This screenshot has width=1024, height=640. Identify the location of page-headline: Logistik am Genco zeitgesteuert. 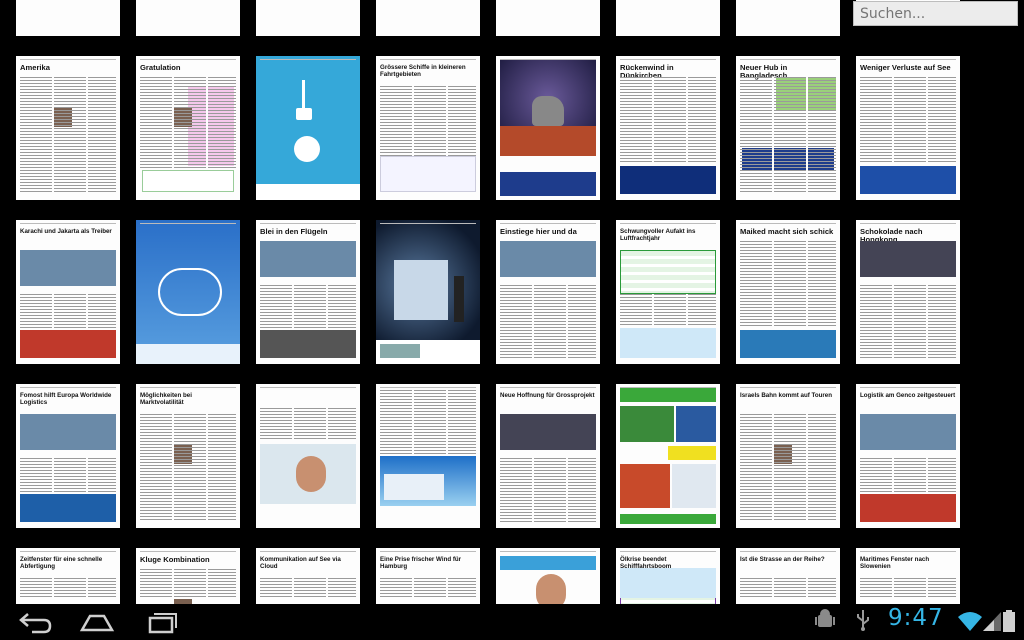
(908, 395).